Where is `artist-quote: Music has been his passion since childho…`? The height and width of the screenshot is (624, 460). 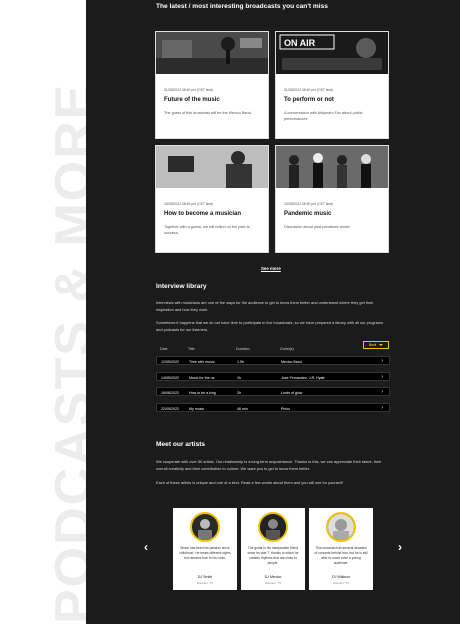
artist-quote: Music has been his passion since childho… is located at coordinates (205, 553).